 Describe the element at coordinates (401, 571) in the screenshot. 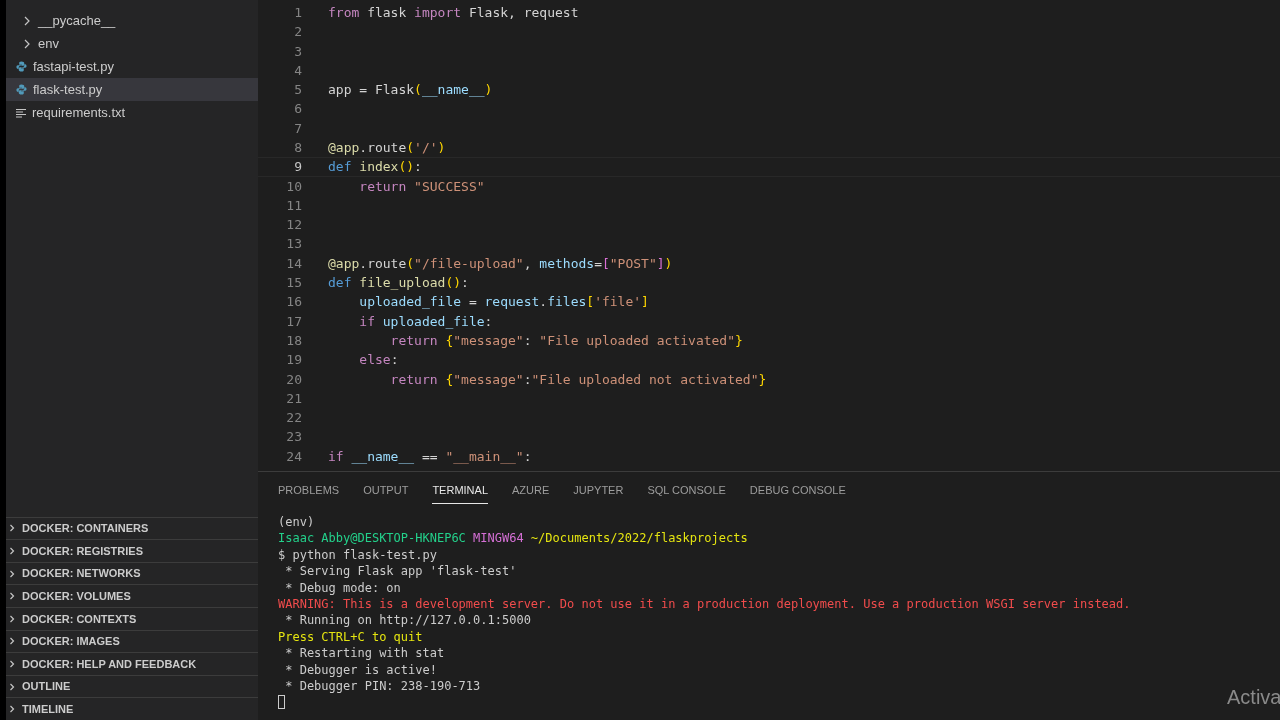

I see `terminal-line: * Serving Flask app 'flask-test'` at that location.